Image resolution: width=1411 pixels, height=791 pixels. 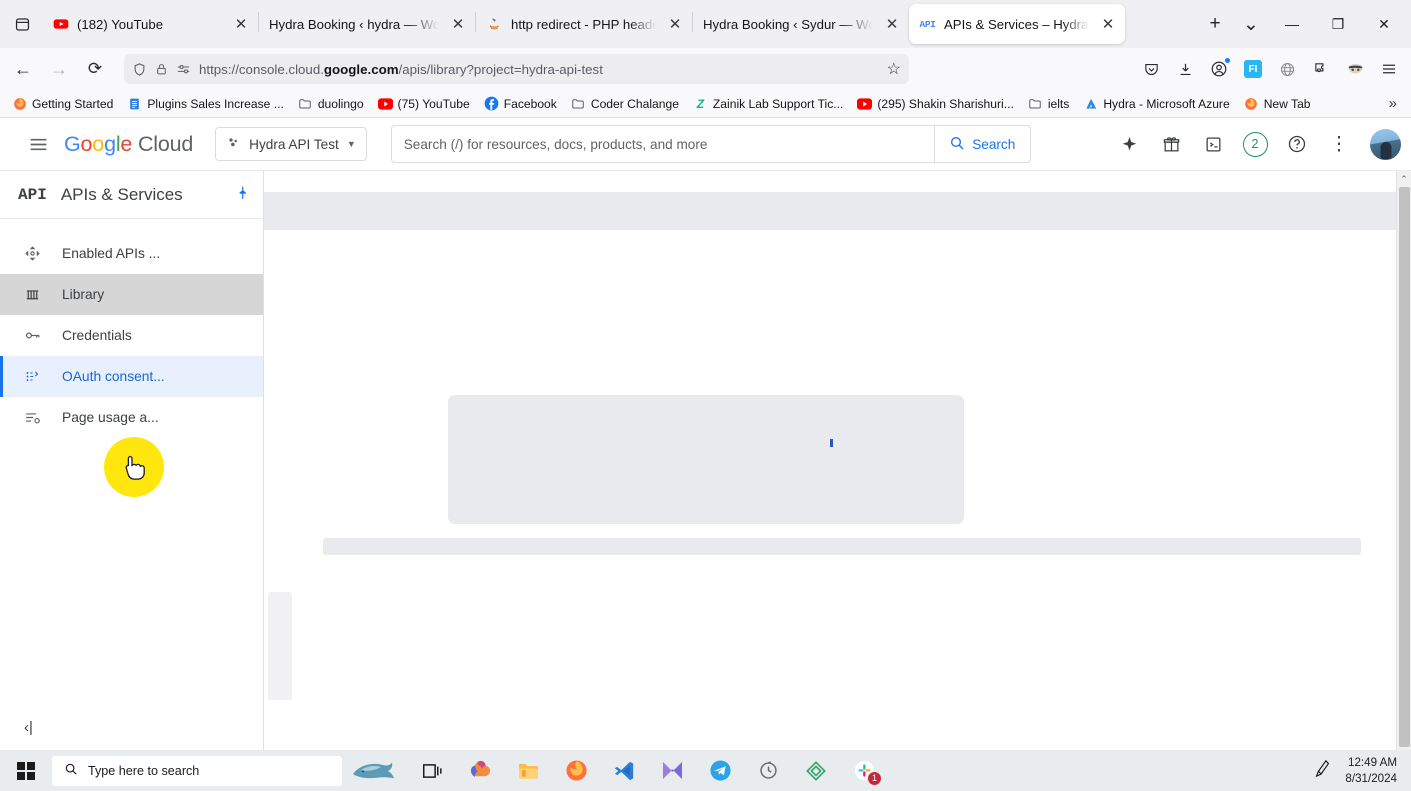 What do you see at coordinates (1251, 24) in the screenshot?
I see `list-all-tabs-icon: ⌄` at bounding box center [1251, 24].